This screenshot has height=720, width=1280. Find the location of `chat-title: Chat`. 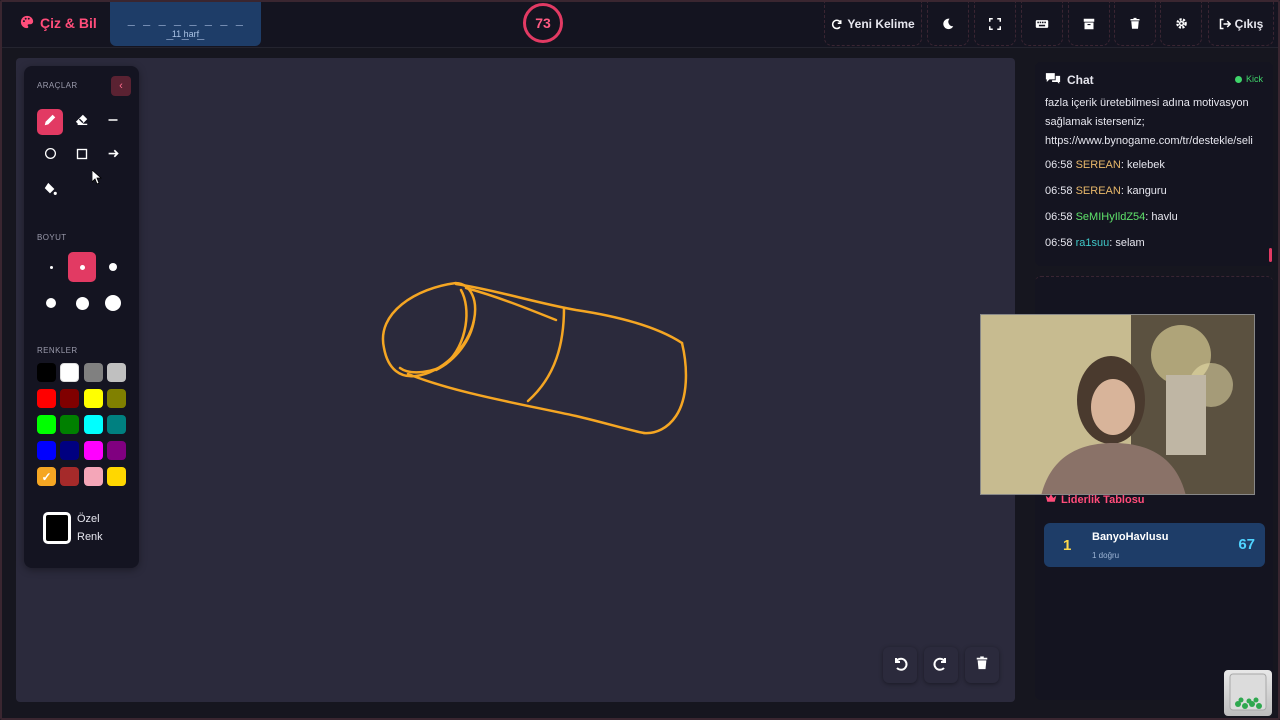

chat-title: Chat is located at coordinates (1080, 80).